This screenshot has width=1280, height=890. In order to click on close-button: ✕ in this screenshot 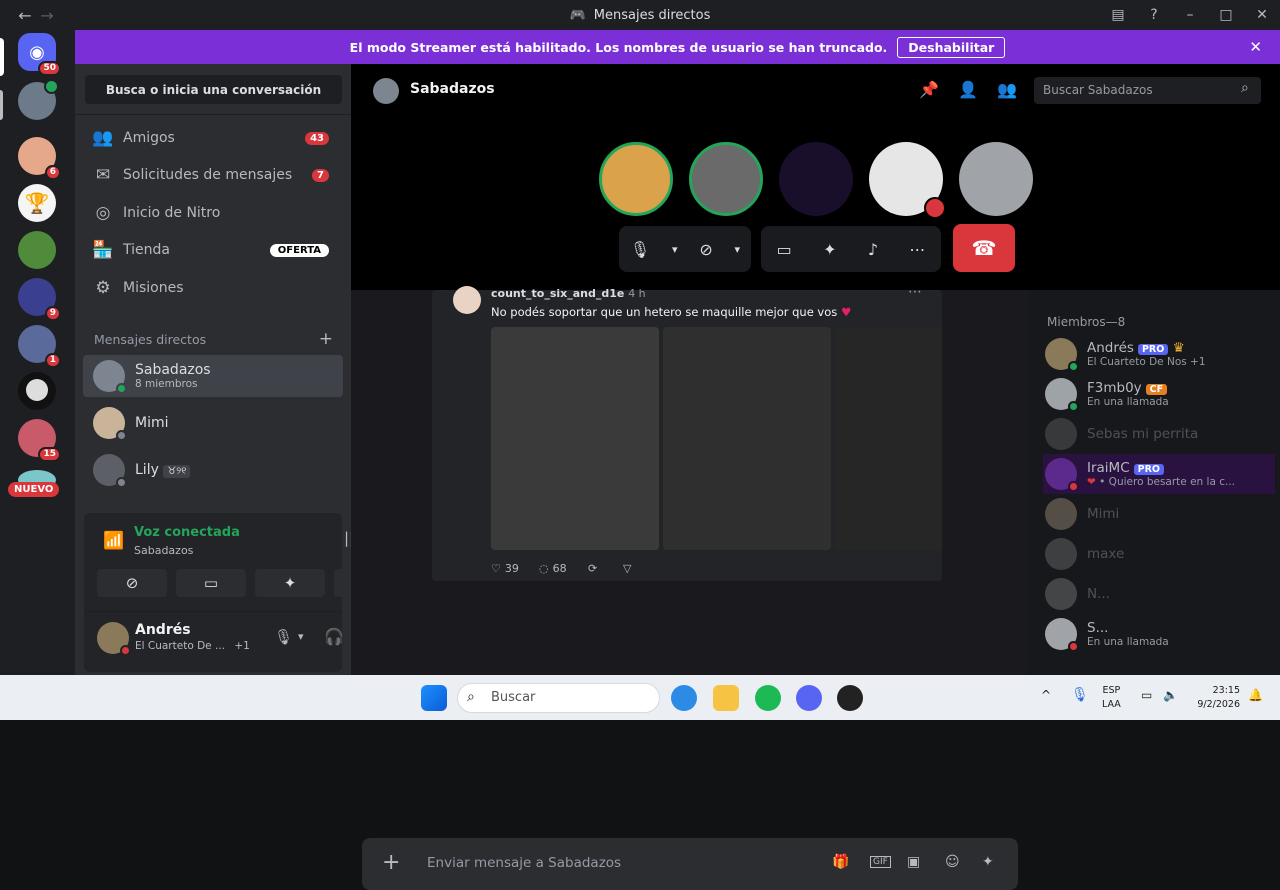, I will do `click(1262, 15)`.